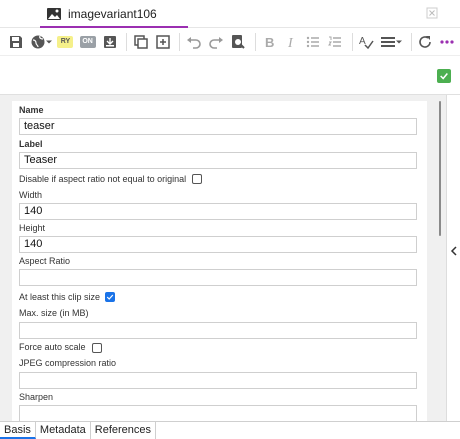  Describe the element at coordinates (218, 330) in the screenshot. I see `max-size-field` at that location.